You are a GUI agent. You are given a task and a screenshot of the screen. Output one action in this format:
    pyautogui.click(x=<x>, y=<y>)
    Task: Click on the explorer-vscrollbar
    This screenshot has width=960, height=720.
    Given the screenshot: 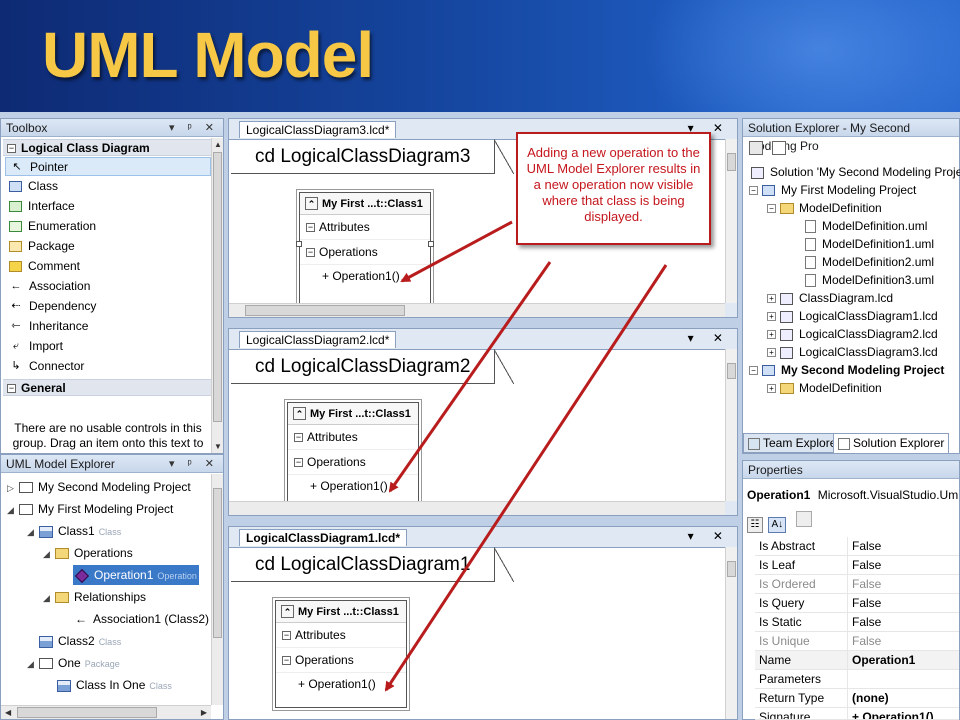 What is the action you would take?
    pyautogui.click(x=217, y=589)
    